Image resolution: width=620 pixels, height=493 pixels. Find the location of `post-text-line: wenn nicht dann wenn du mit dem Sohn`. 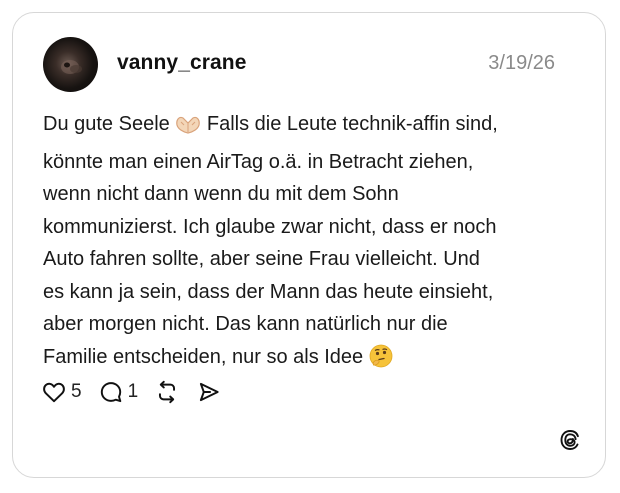

post-text-line: wenn nicht dann wenn du mit dem Sohn is located at coordinates (221, 194).